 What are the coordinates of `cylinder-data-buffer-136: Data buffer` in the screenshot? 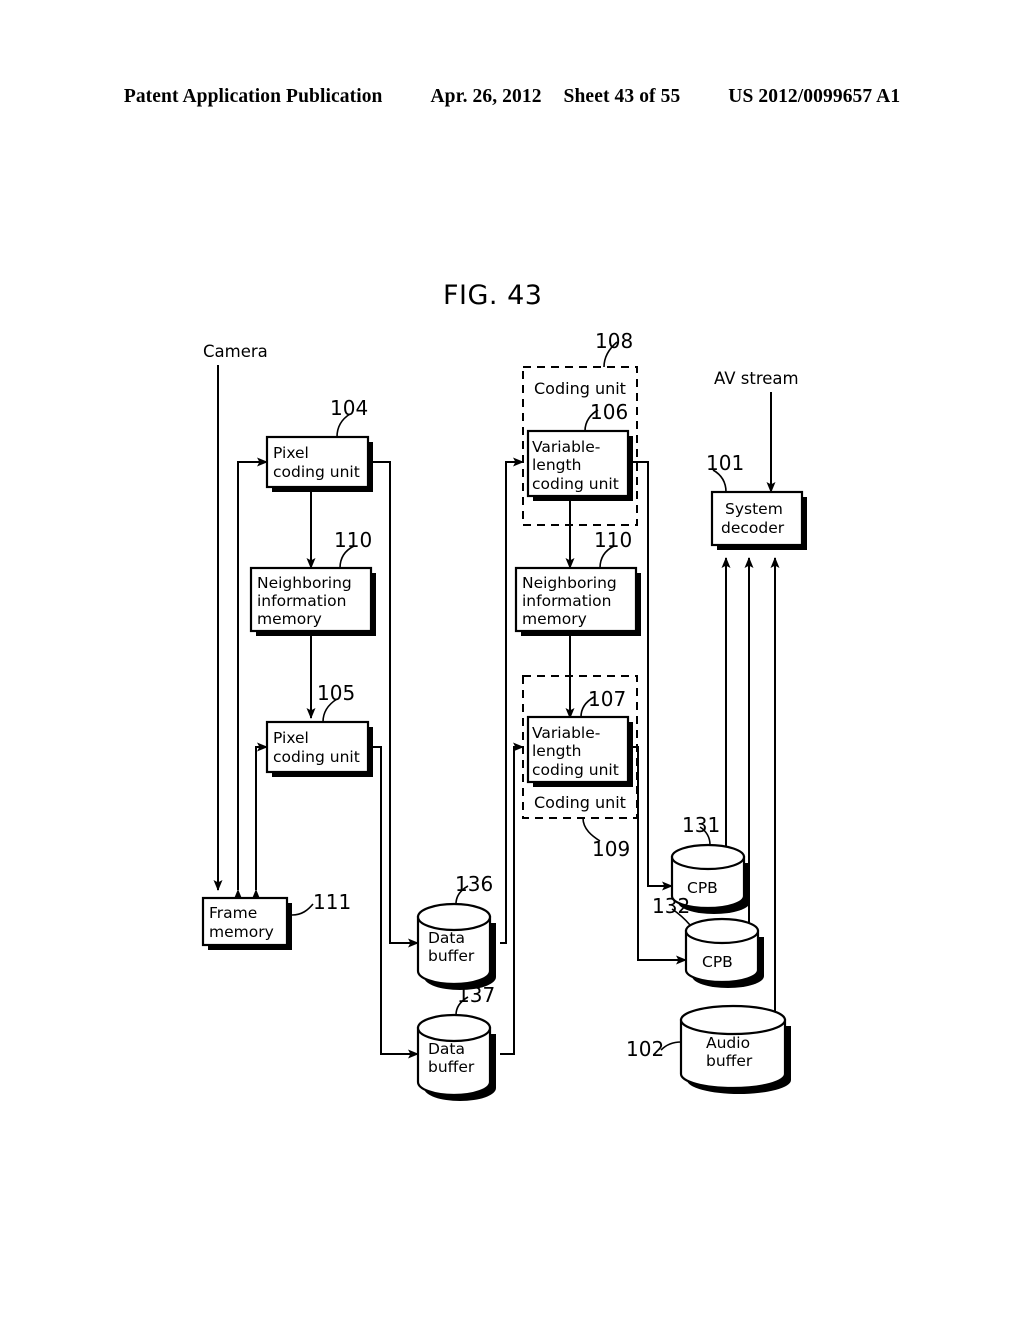 It's located at (456, 946).